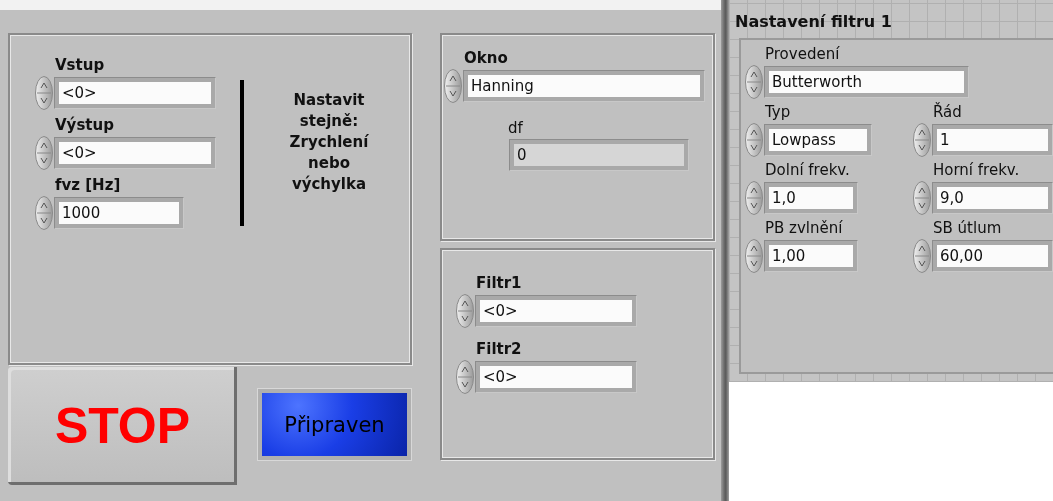 The height and width of the screenshot is (501, 1053). What do you see at coordinates (88, 185) in the screenshot?
I see `control-label: fvz [Hz]` at bounding box center [88, 185].